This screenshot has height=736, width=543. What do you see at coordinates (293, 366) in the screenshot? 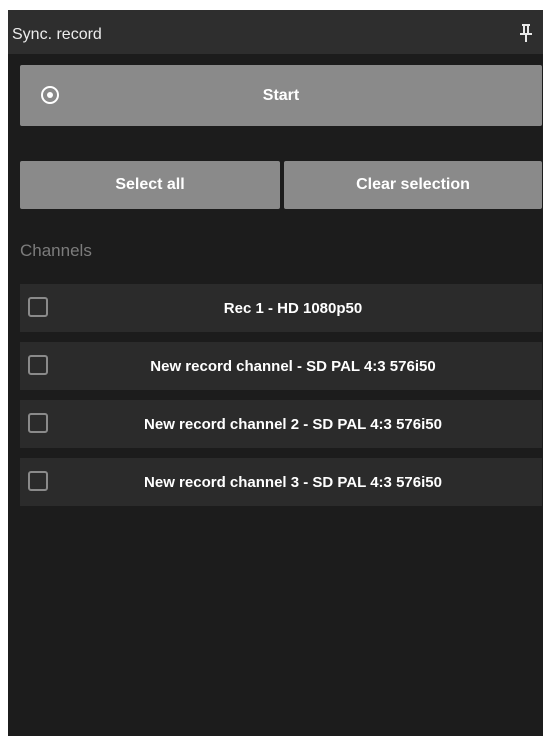
I see `channel-label: New record channel - SD PAL 4:3 576i50` at bounding box center [293, 366].